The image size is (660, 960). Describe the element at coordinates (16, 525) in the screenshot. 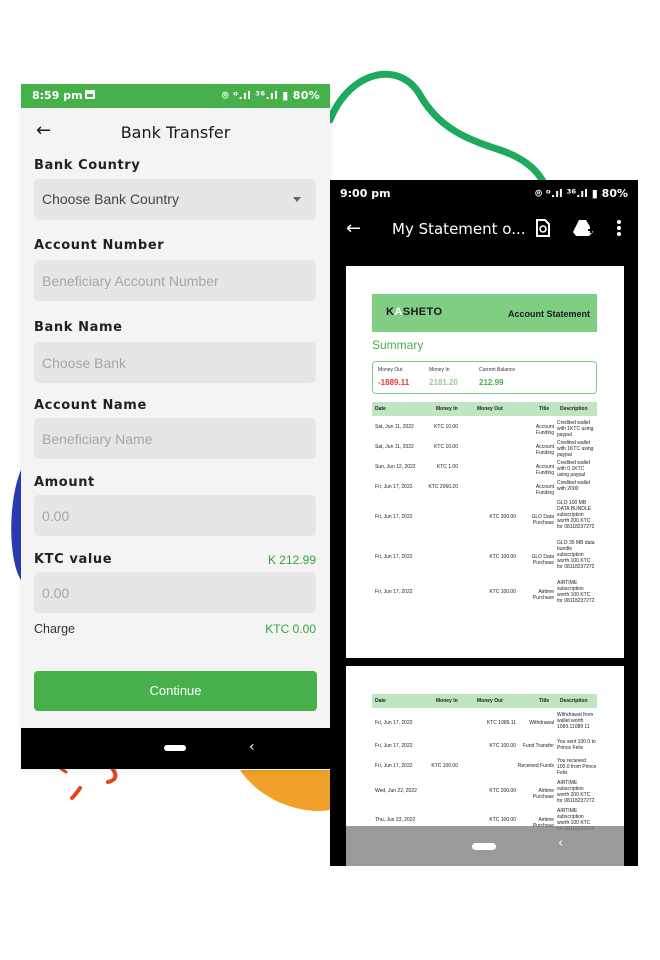

I see `blue-blob` at that location.